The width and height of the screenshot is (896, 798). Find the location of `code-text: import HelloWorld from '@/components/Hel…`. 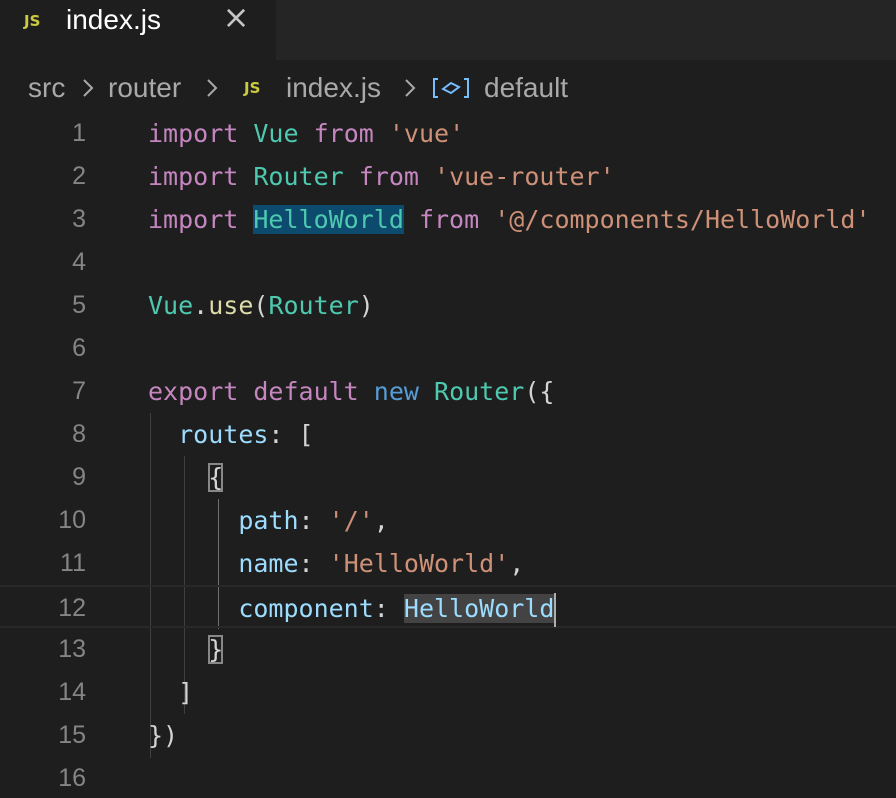

code-text: import HelloWorld from '@/components/Hel… is located at coordinates (509, 219).